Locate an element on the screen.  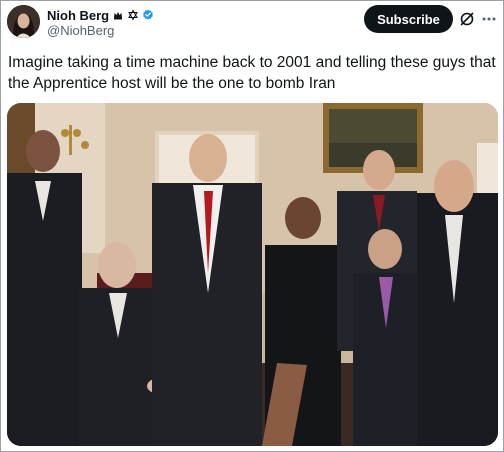
author-name-row: Nioh Berg is located at coordinates (100, 15).